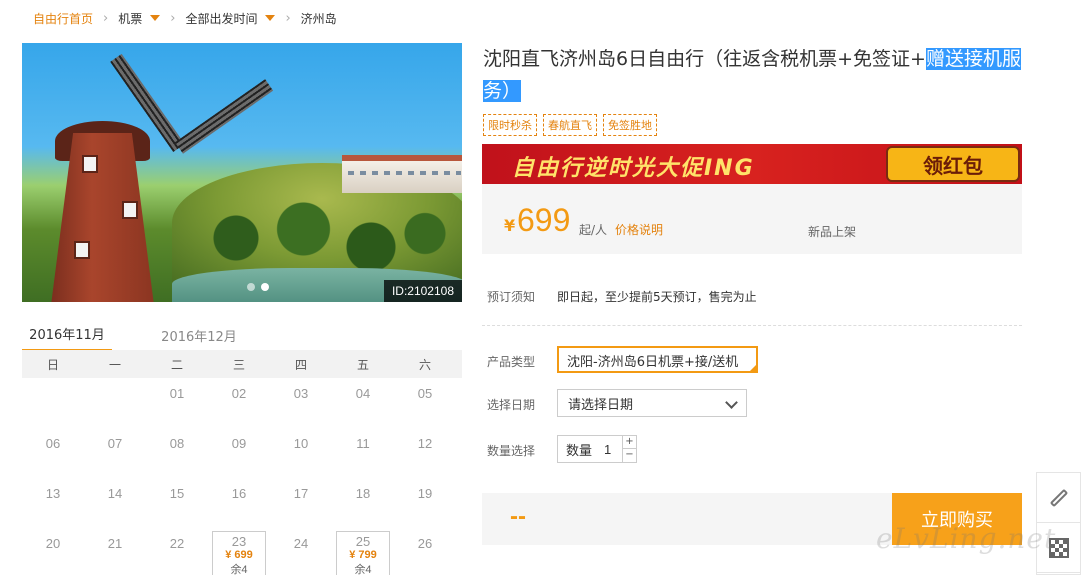  I want to click on date-select: 请选择日期, so click(652, 403).